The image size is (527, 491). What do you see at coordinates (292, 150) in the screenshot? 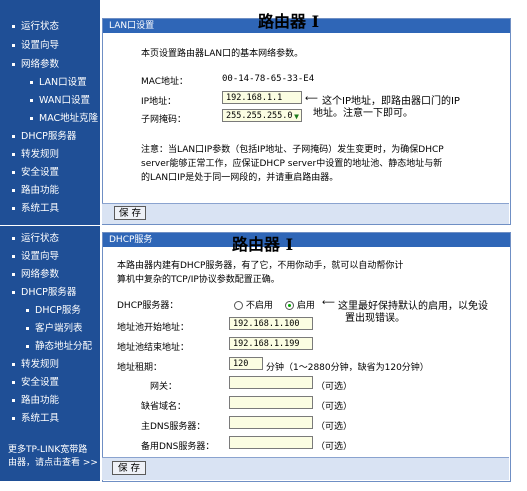
I see `note-line1: 注意：当LAN口IP参数（包括IP地址、子网掩码）发生变更时，为确保DHCP` at bounding box center [292, 150].